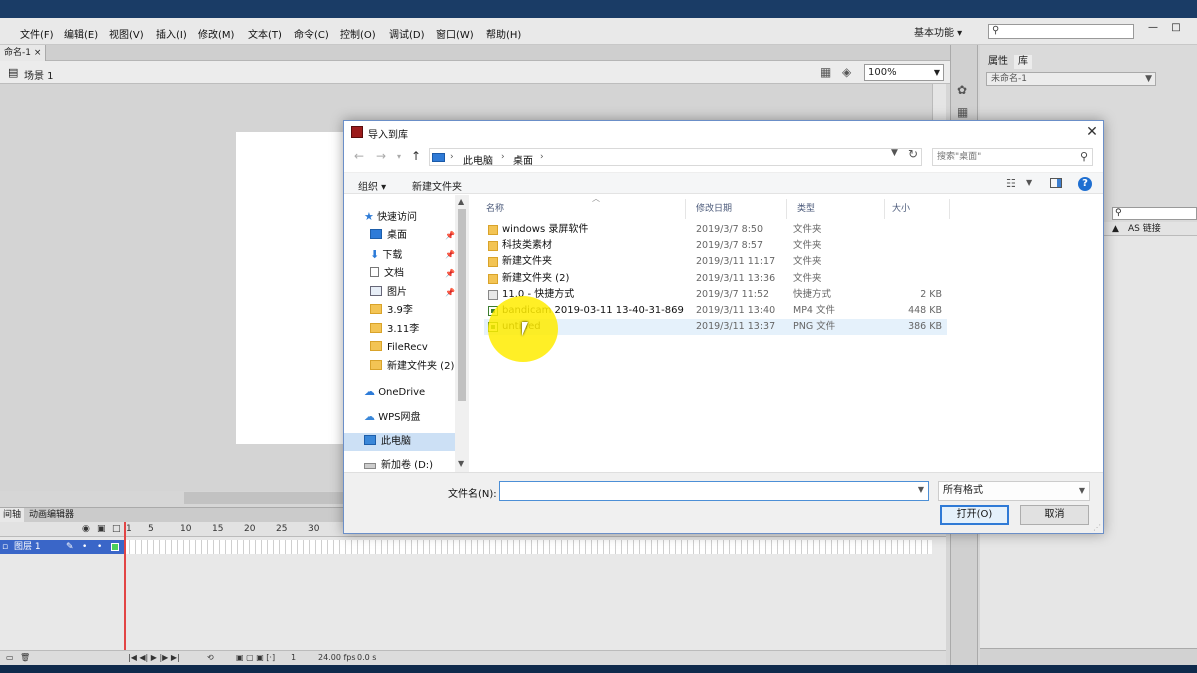 The image size is (1197, 673). What do you see at coordinates (455, 33) in the screenshot?
I see `menu-window: 窗口(W)` at bounding box center [455, 33].